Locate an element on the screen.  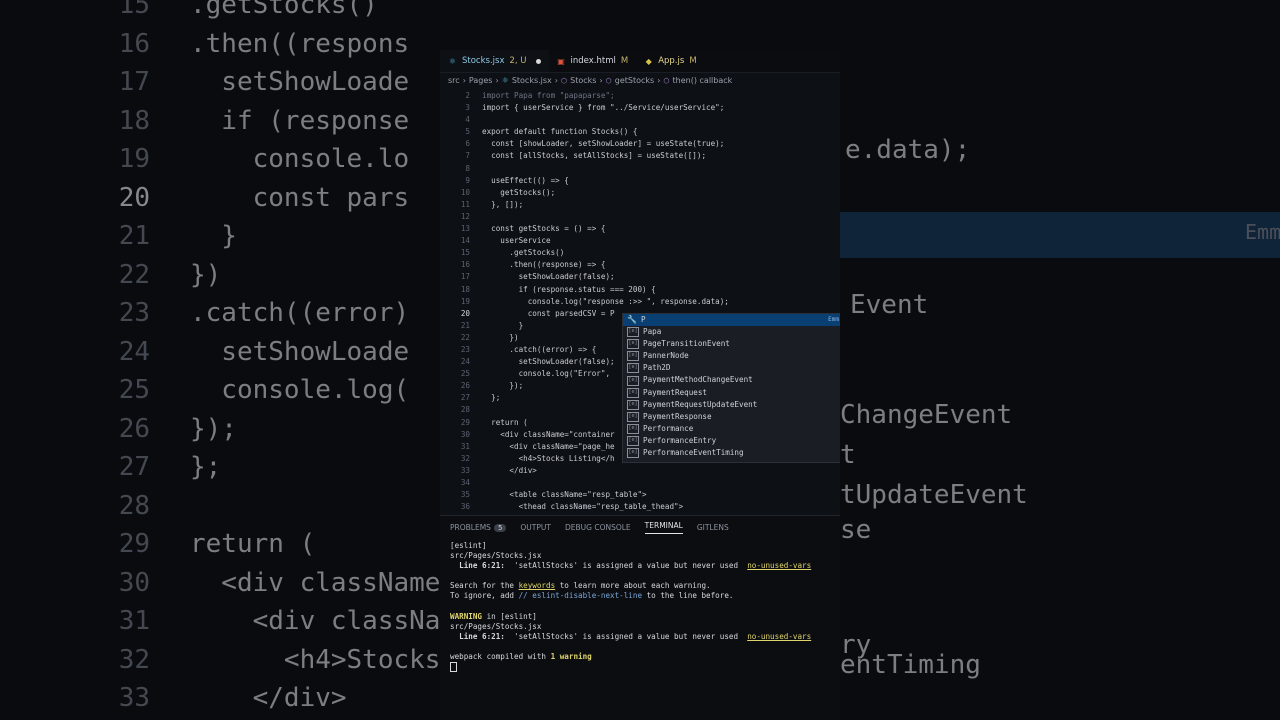
line-number: 11 is located at coordinates (465, 204).